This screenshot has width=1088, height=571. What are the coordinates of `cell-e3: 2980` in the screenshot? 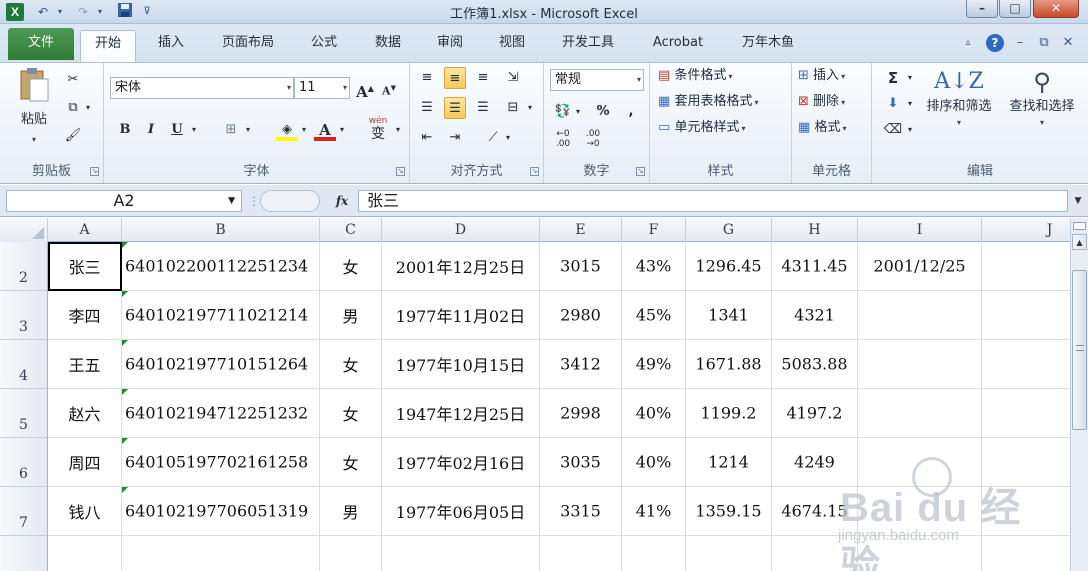 It's located at (581, 315).